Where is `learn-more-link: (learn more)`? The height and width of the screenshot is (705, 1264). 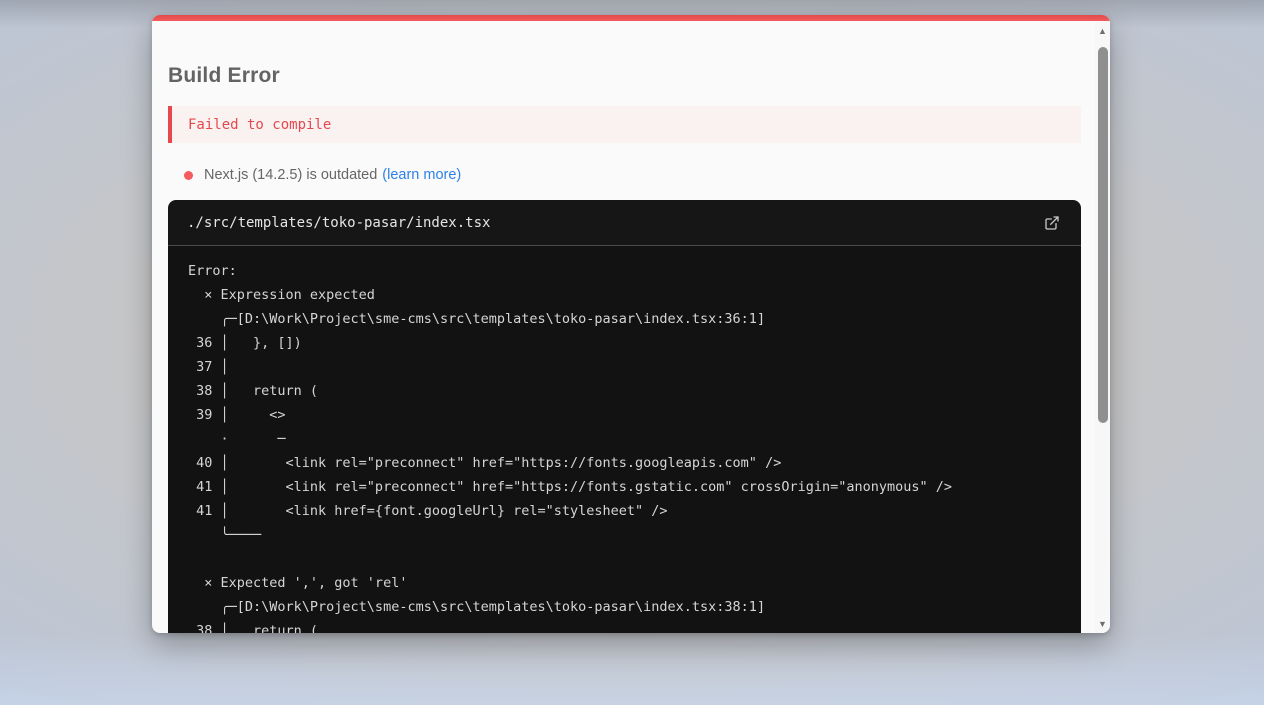 learn-more-link: (learn more) is located at coordinates (421, 175).